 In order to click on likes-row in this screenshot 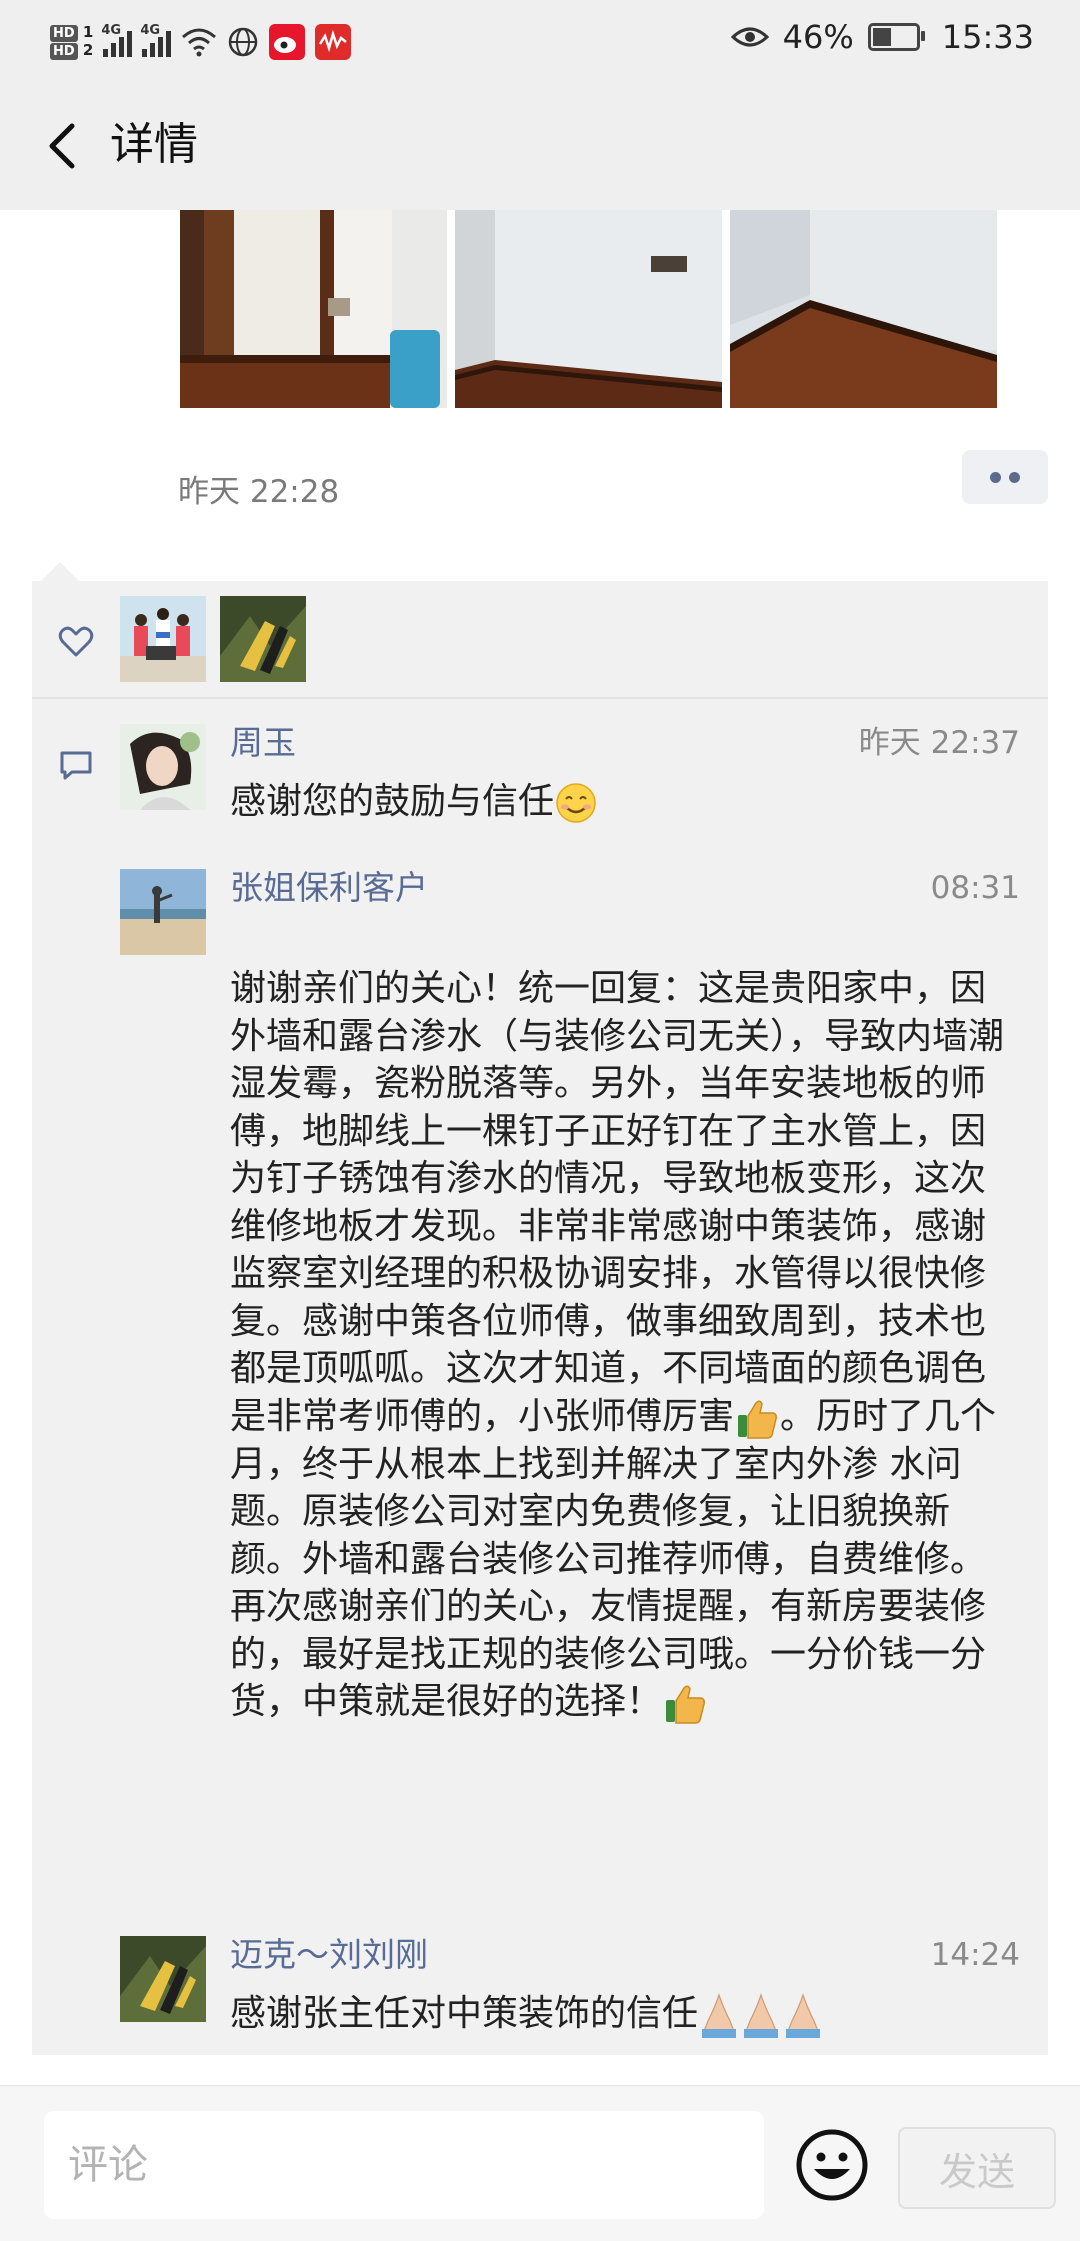, I will do `click(540, 639)`.